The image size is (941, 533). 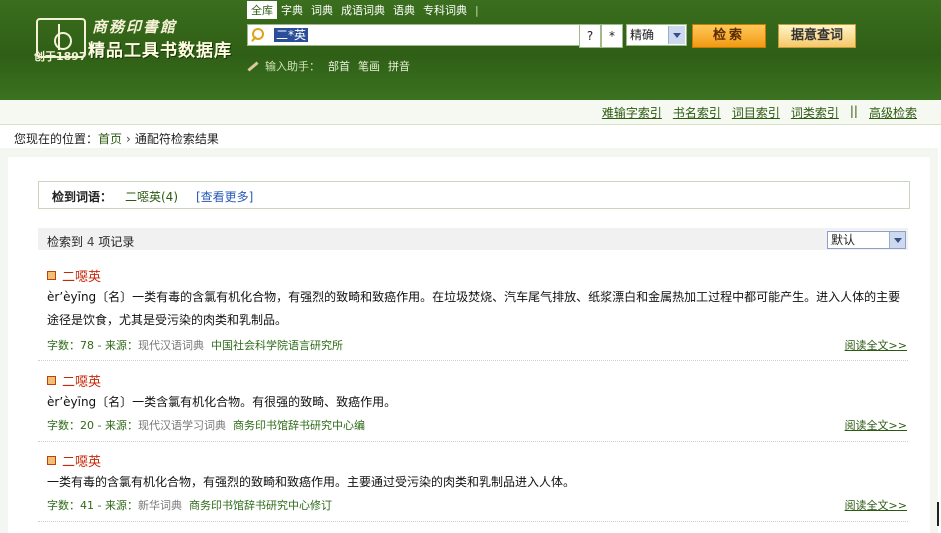 I want to click on result-meta: 字数：78 - 来源：现代汉语词典 中国社会科学院语言研究所, so click(x=195, y=345).